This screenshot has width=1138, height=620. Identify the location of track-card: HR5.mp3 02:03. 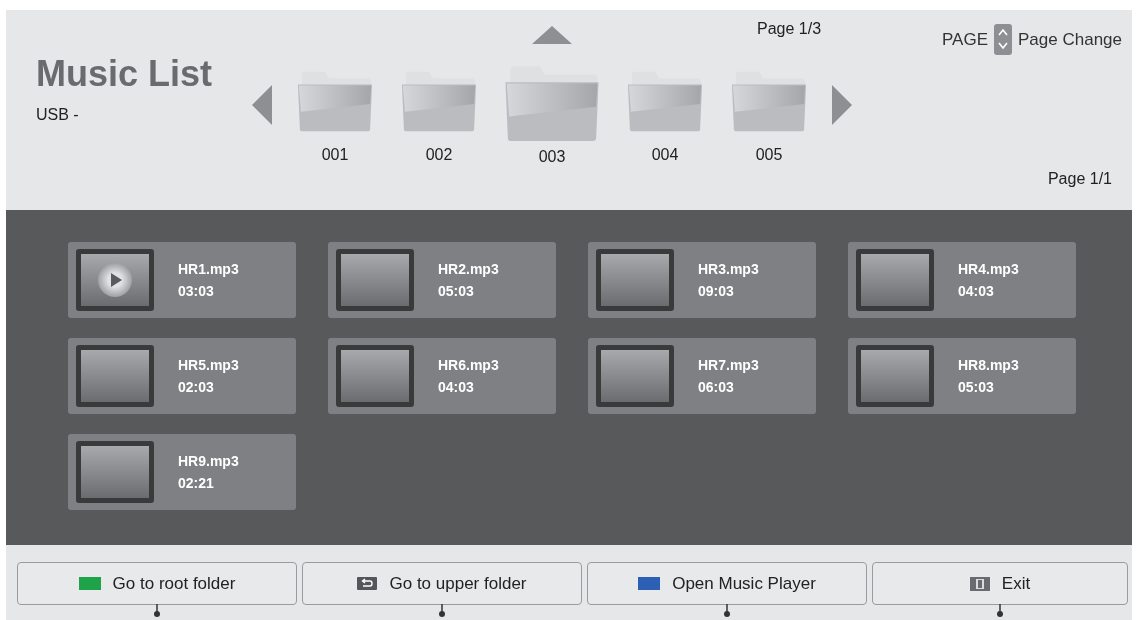
(182, 376).